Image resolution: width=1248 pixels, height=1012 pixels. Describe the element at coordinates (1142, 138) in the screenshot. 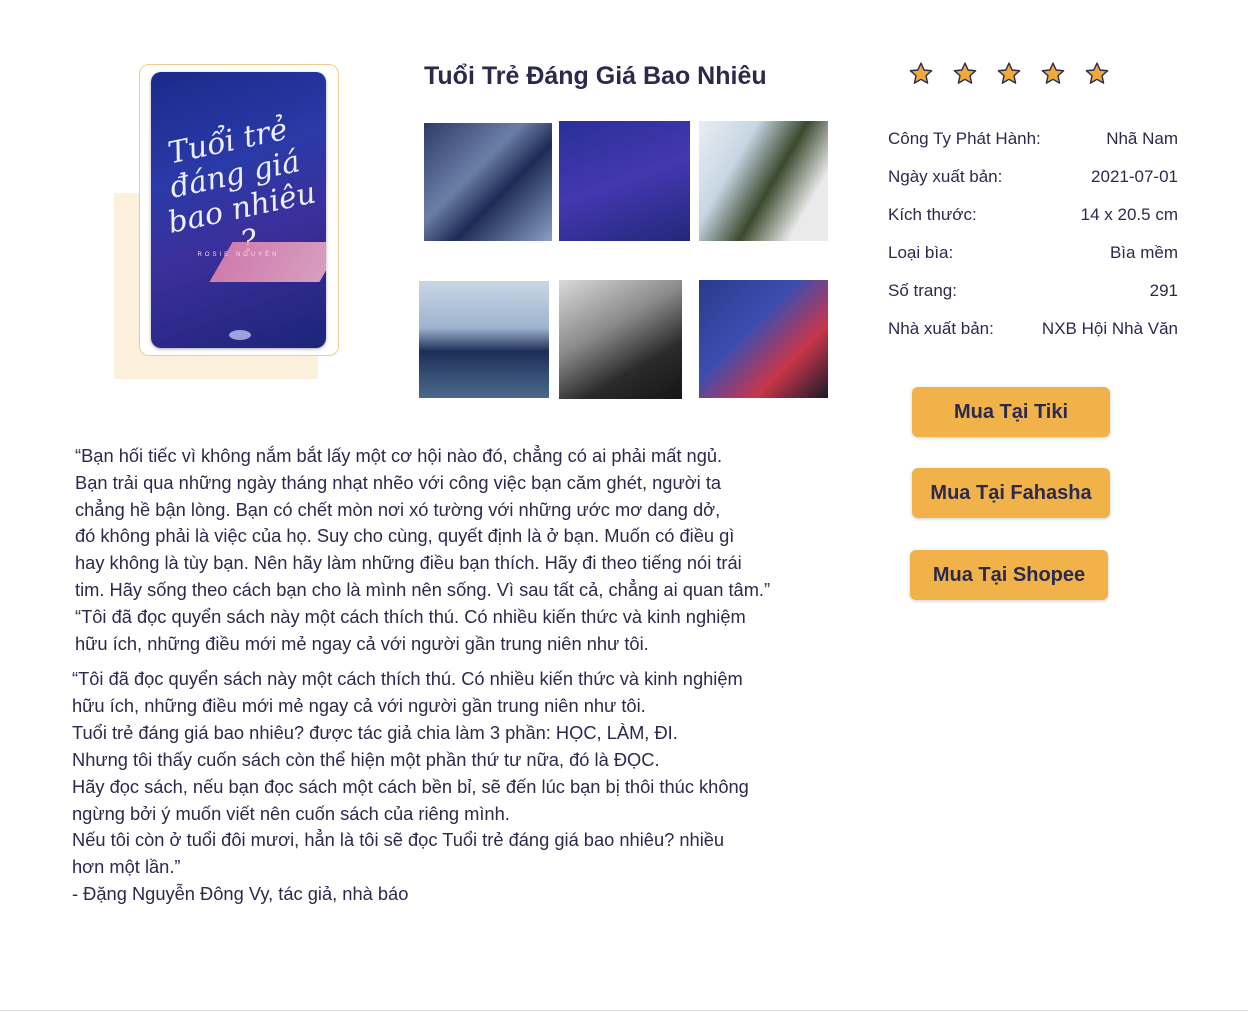

I see `info-value: Nhã Nam` at that location.